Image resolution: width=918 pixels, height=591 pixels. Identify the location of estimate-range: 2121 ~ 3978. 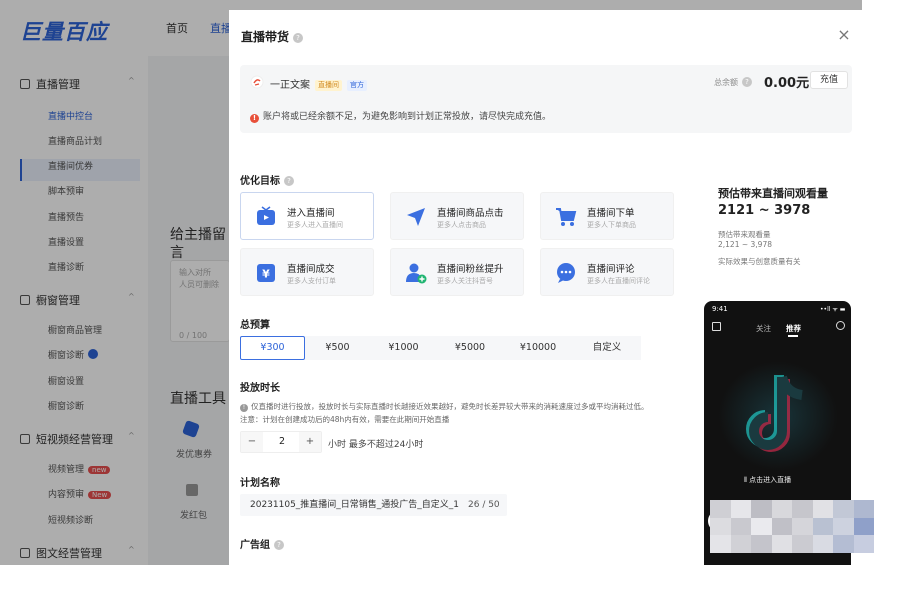
(764, 210).